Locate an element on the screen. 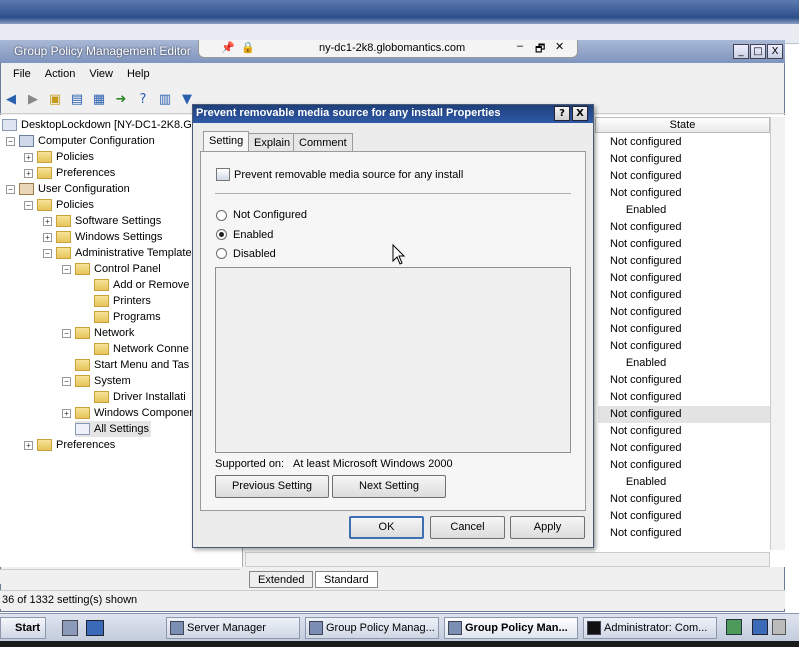  tray-monitor-icon is located at coordinates (760, 627).